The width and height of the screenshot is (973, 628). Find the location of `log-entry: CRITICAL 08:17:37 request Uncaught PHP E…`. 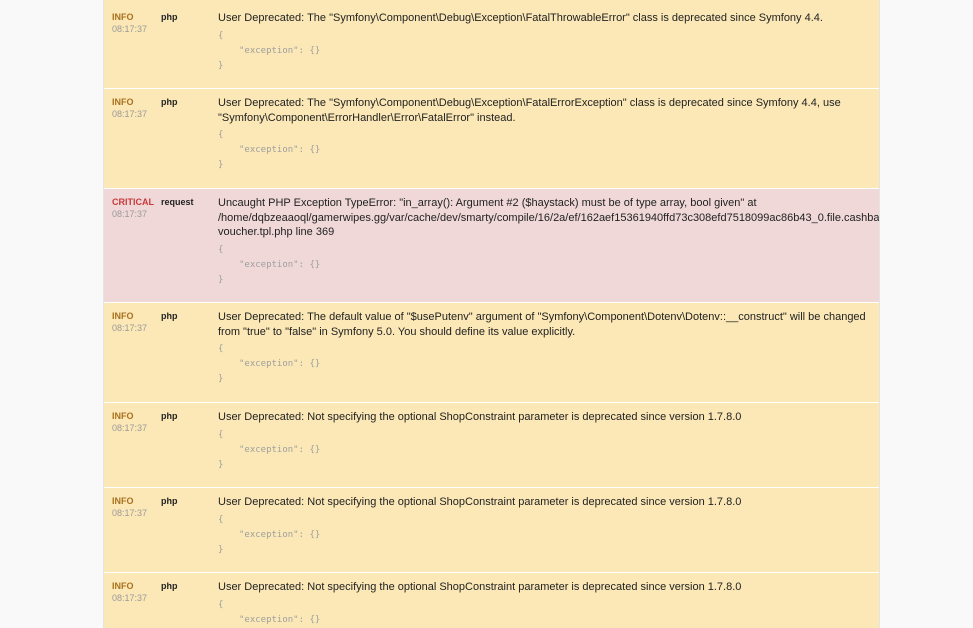

log-entry: CRITICAL 08:17:37 request Uncaught PHP E… is located at coordinates (491, 246).